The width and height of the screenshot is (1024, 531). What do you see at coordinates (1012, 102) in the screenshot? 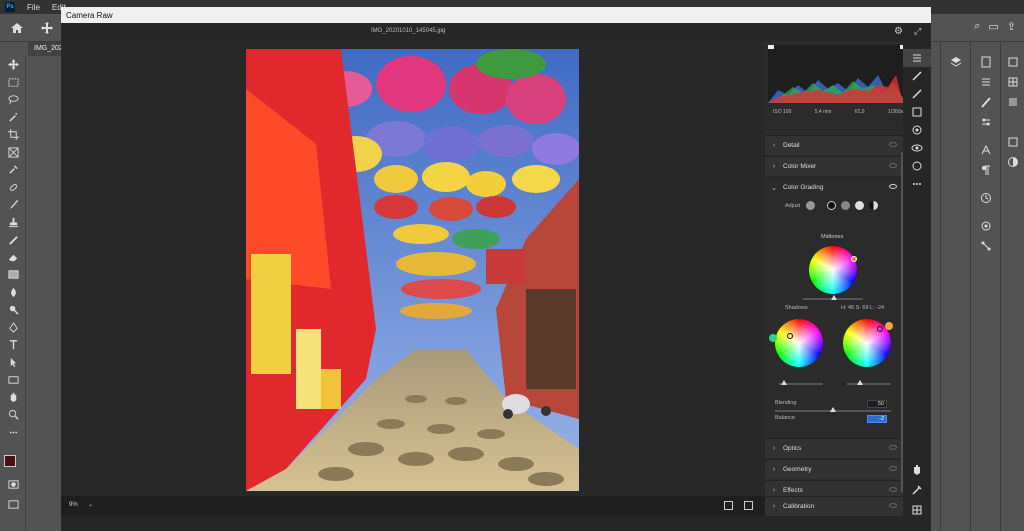
I see `gradients-icon` at bounding box center [1012, 102].